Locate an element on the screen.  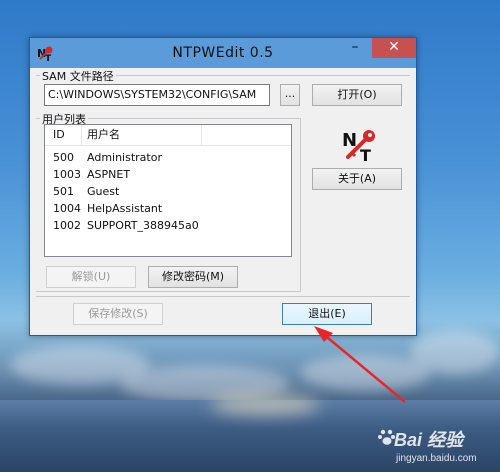
table-row: 500 Administrator is located at coordinates (168, 157).